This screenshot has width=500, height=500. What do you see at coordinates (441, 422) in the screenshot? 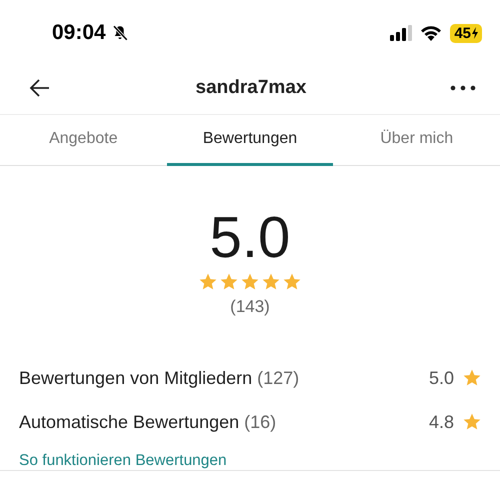
I see `category-score: 4.8` at bounding box center [441, 422].